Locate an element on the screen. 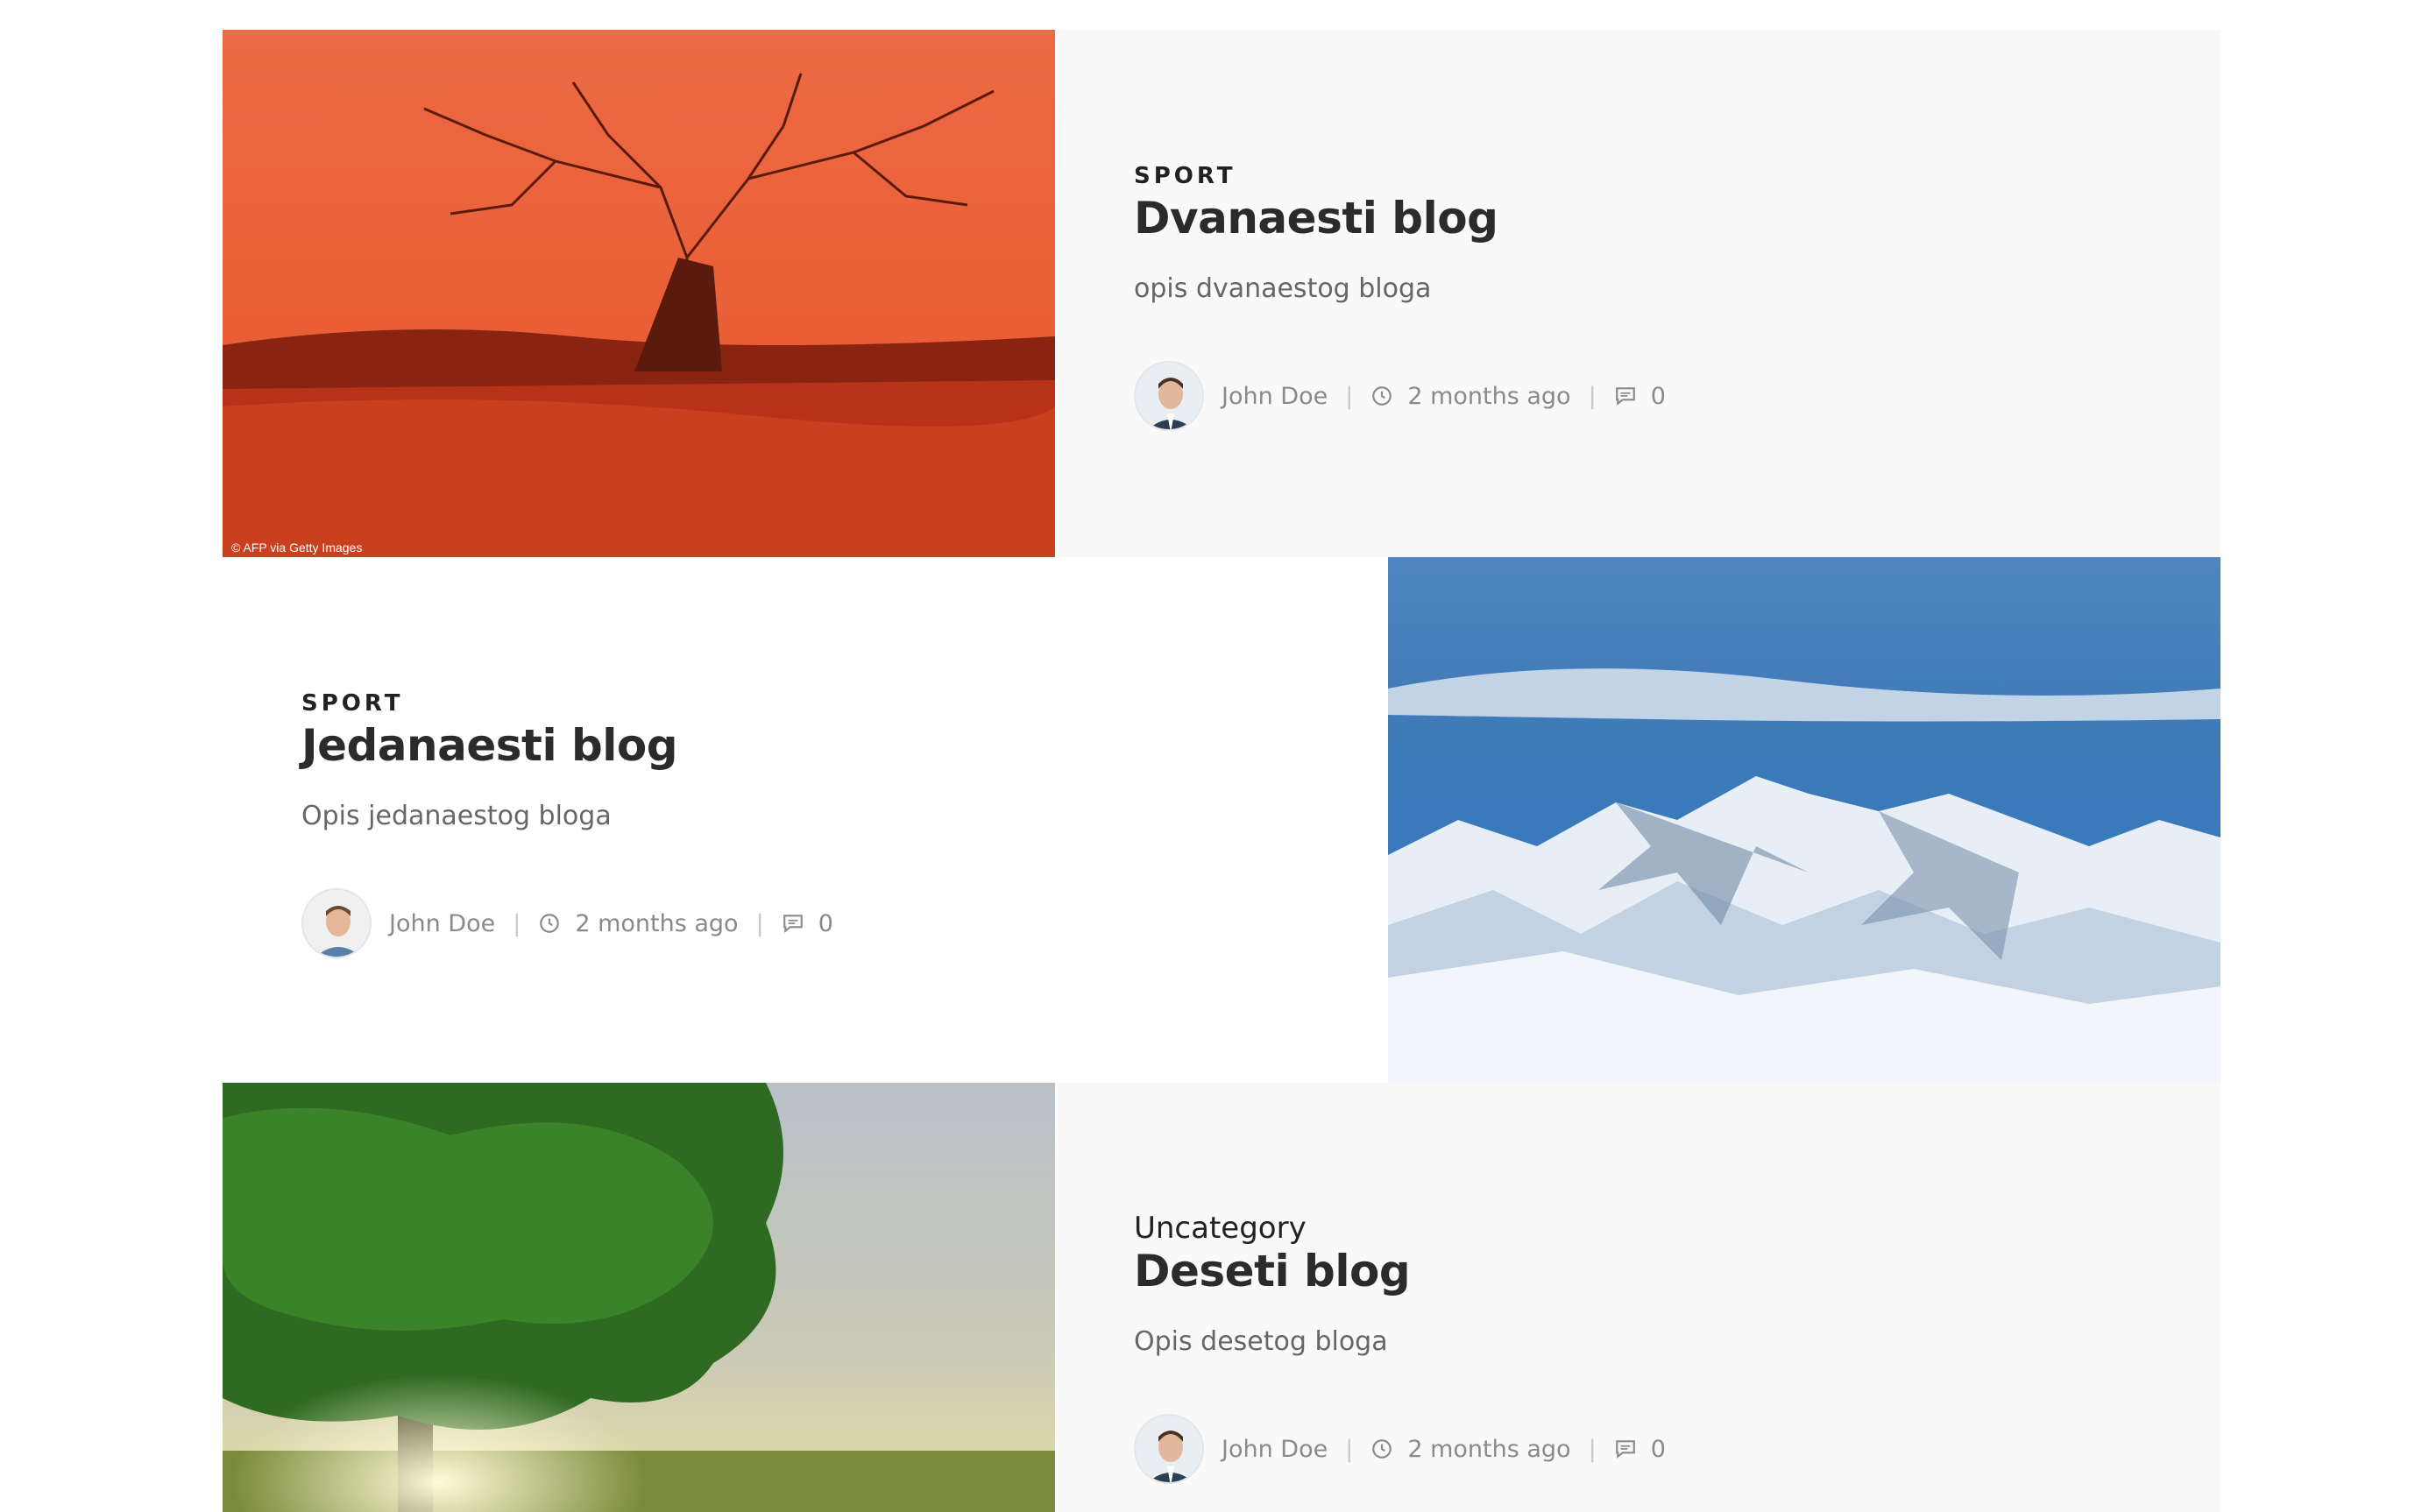  post-excerpt: opis dvanaestog bloga is located at coordinates (1283, 289).